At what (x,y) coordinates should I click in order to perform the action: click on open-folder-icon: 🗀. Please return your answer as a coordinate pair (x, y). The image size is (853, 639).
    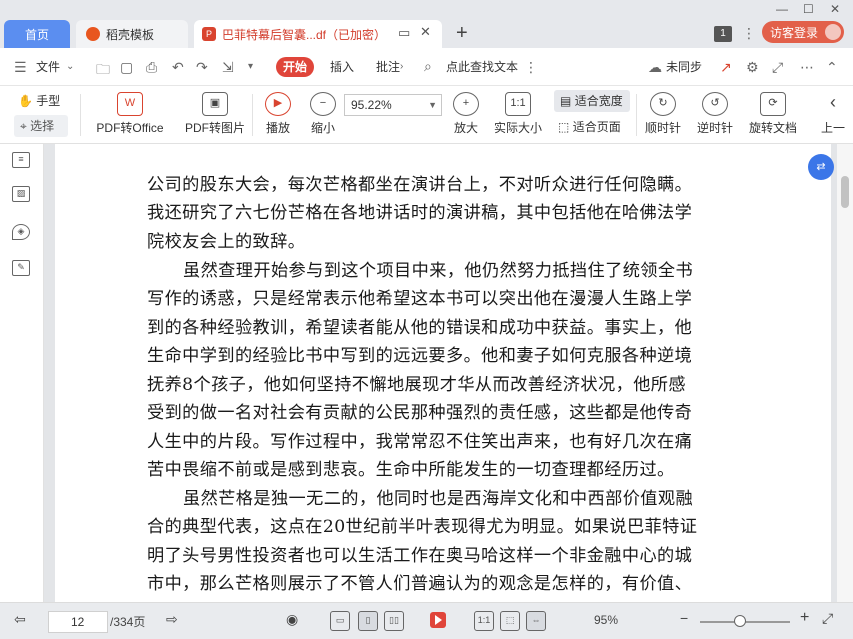
    Looking at the image, I should click on (103, 71).